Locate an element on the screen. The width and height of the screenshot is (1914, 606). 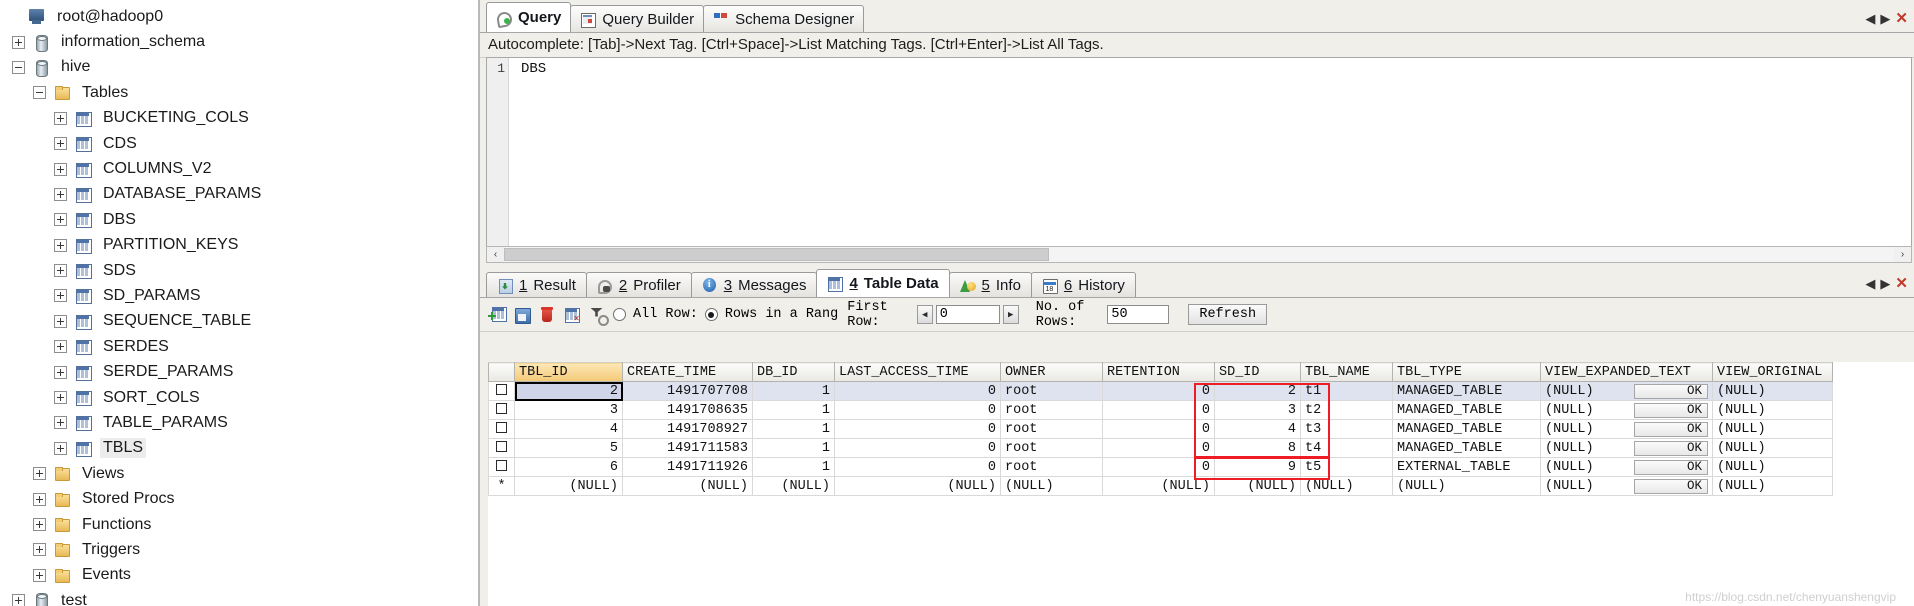
column-header-last_access_time: LAST_ACCESS_TIME is located at coordinates (917, 372).